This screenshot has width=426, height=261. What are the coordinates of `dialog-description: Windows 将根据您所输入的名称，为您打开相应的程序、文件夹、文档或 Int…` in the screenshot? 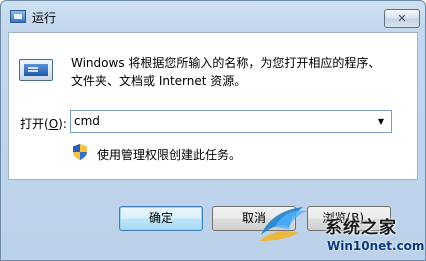 It's located at (226, 72).